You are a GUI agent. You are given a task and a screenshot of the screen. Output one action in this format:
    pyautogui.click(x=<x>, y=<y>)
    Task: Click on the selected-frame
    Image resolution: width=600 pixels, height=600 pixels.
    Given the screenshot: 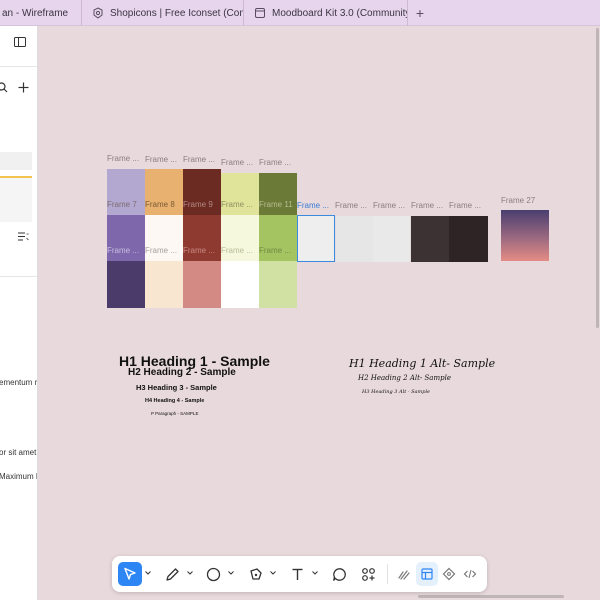 What is the action you would take?
    pyautogui.click(x=316, y=238)
    